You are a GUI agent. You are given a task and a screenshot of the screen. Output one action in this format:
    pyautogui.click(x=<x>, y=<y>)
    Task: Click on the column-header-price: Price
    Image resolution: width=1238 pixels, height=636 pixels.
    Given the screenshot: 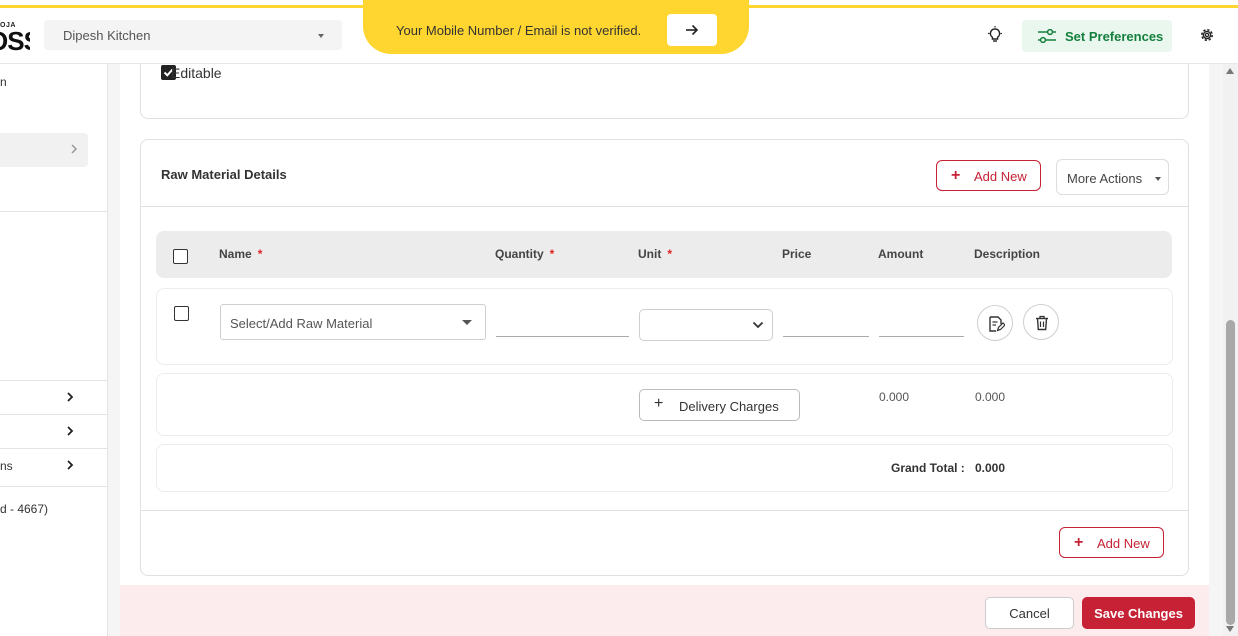 What is the action you would take?
    pyautogui.click(x=797, y=254)
    